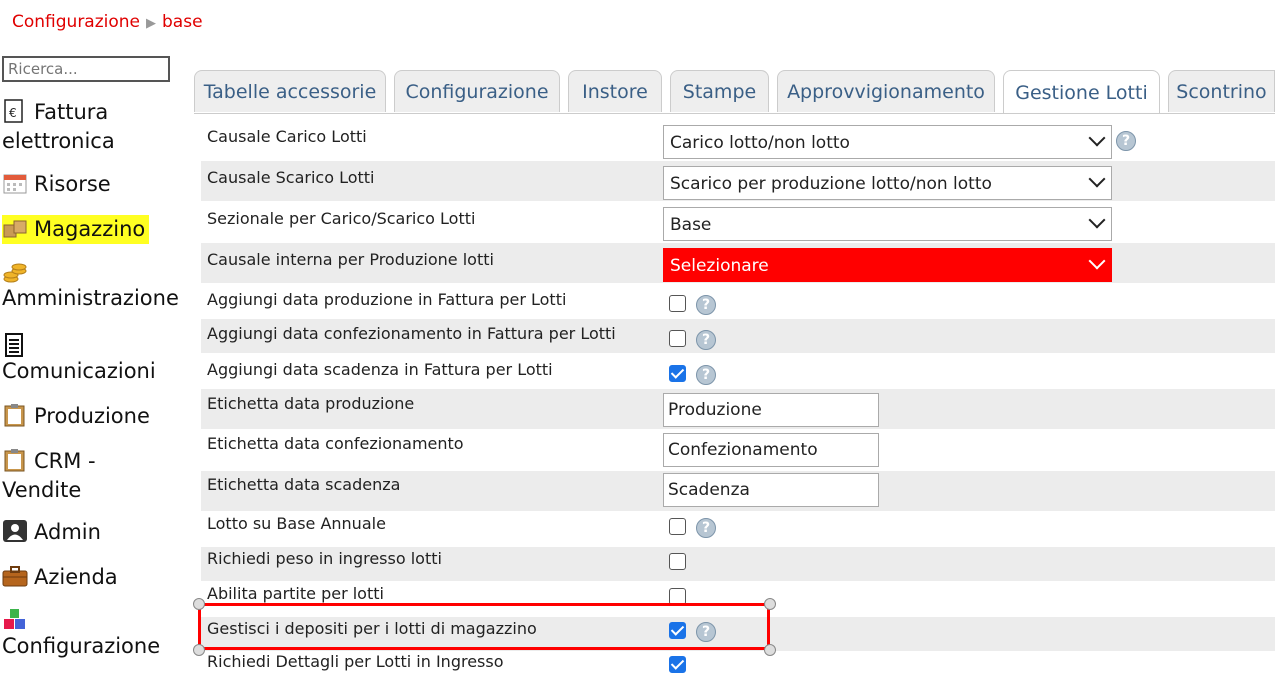  What do you see at coordinates (81, 646) in the screenshot?
I see `sidebar-item-label: Configurazione` at bounding box center [81, 646].